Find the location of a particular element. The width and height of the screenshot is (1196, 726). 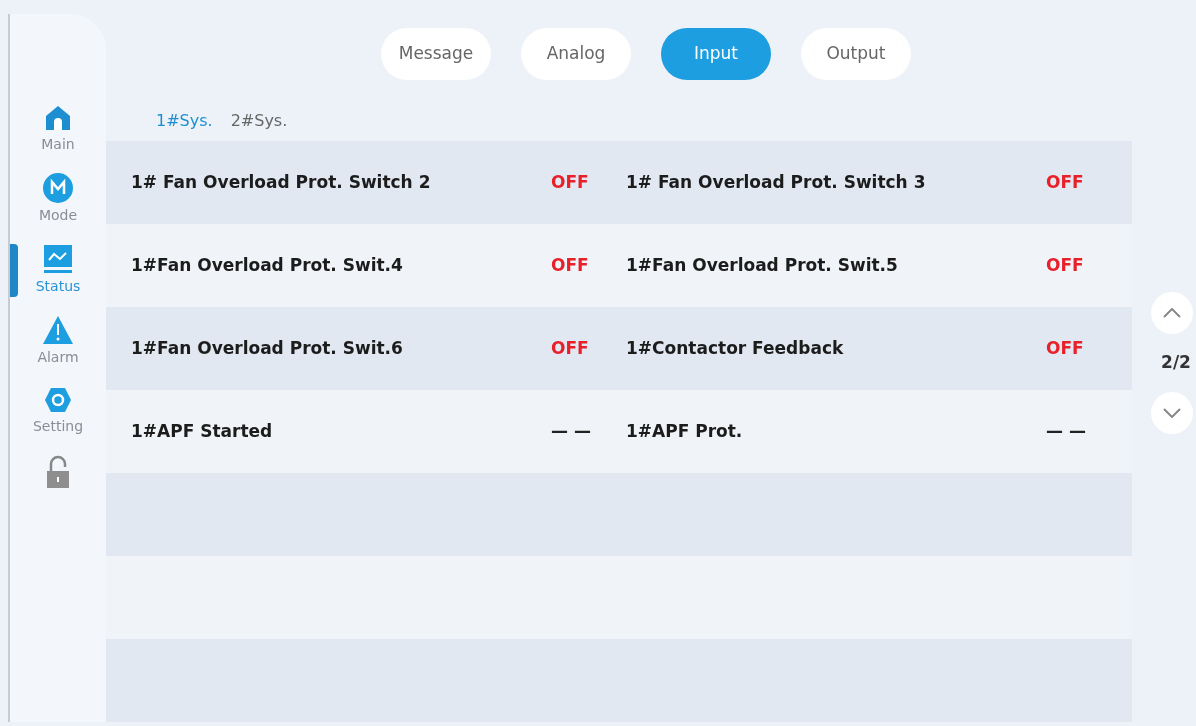

sidebar-item: Main is located at coordinates (58, 129).